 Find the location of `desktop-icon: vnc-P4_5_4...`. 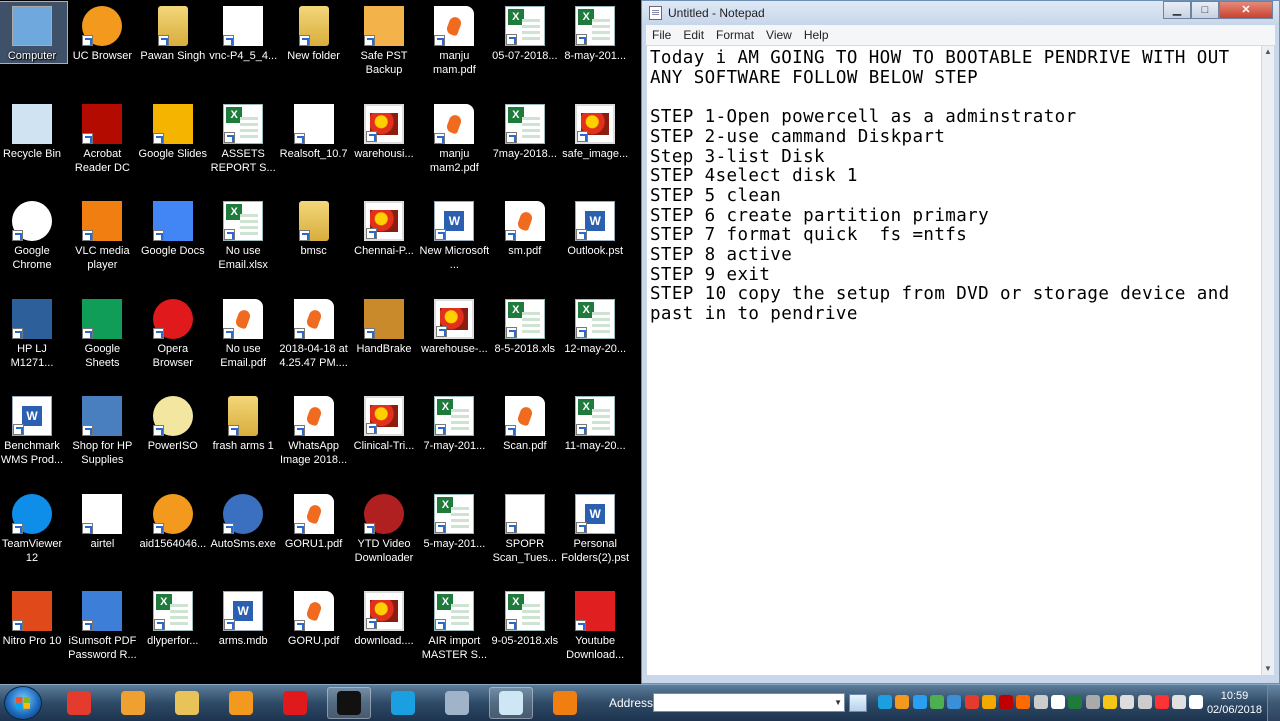

desktop-icon: vnc-P4_5_4... is located at coordinates (243, 32).